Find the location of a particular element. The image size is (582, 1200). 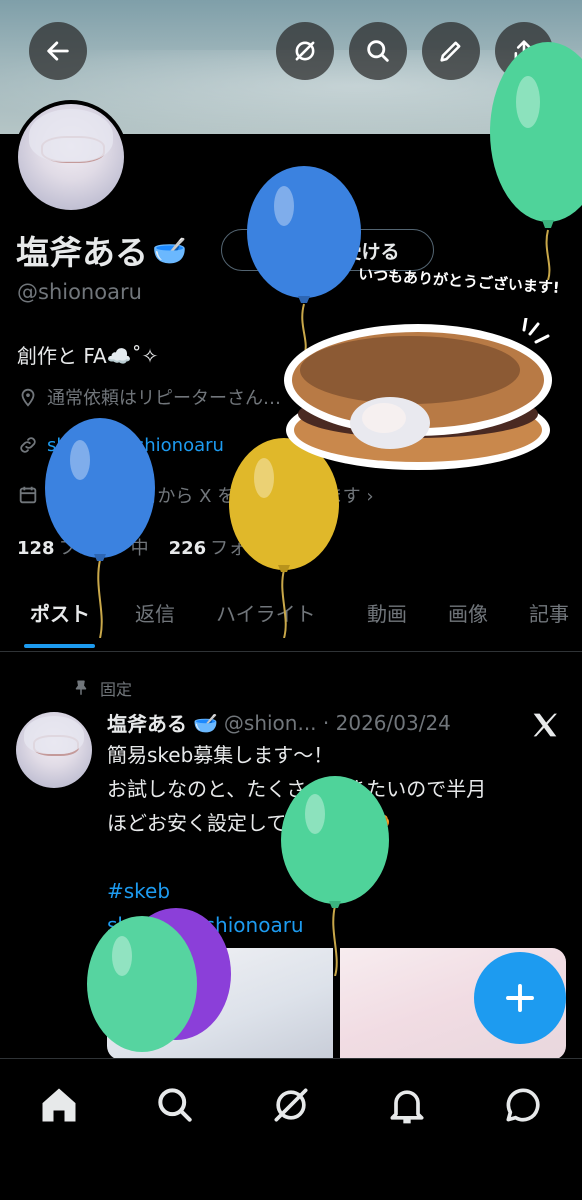

post-line: 簡易skeb募集します〜！ is located at coordinates (220, 755).